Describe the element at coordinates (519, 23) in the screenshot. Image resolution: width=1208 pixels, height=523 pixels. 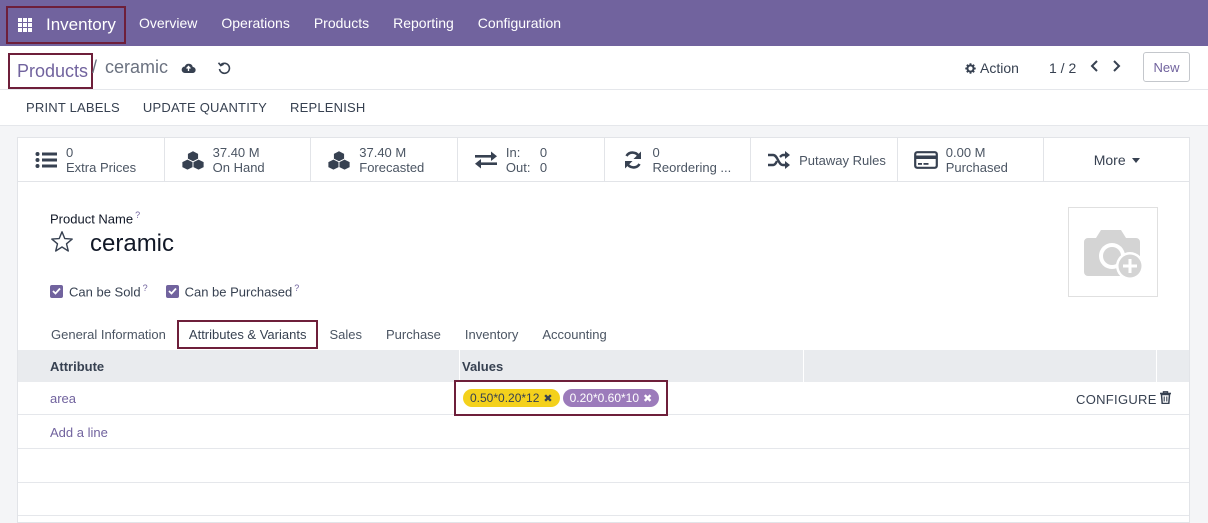
I see `menu-configuration: Configuration` at that location.